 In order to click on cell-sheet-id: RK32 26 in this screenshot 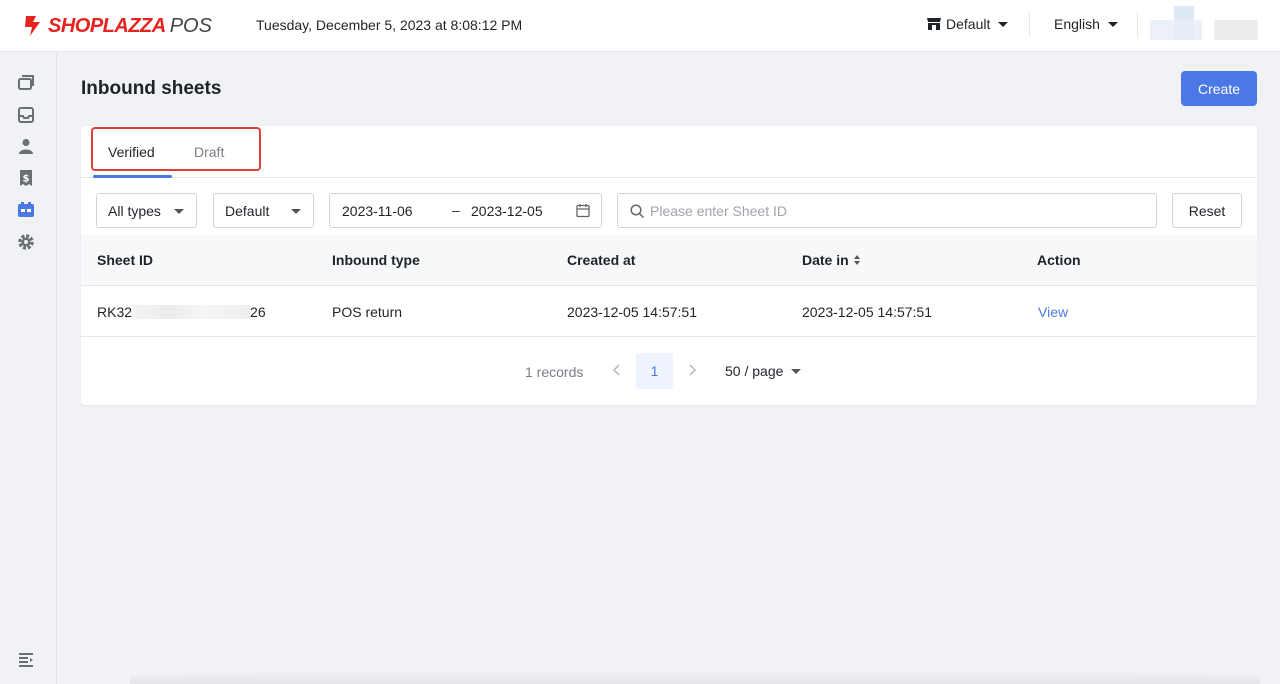, I will do `click(181, 312)`.